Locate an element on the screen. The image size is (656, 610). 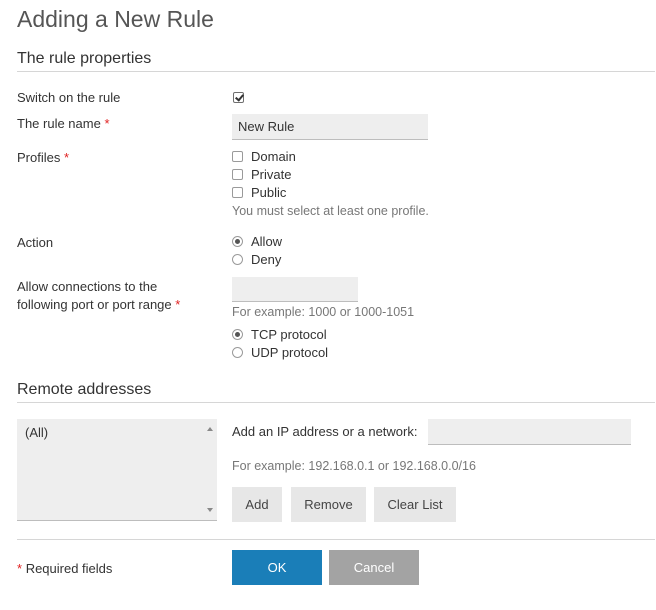
profile-public-checkbox is located at coordinates (237, 192).